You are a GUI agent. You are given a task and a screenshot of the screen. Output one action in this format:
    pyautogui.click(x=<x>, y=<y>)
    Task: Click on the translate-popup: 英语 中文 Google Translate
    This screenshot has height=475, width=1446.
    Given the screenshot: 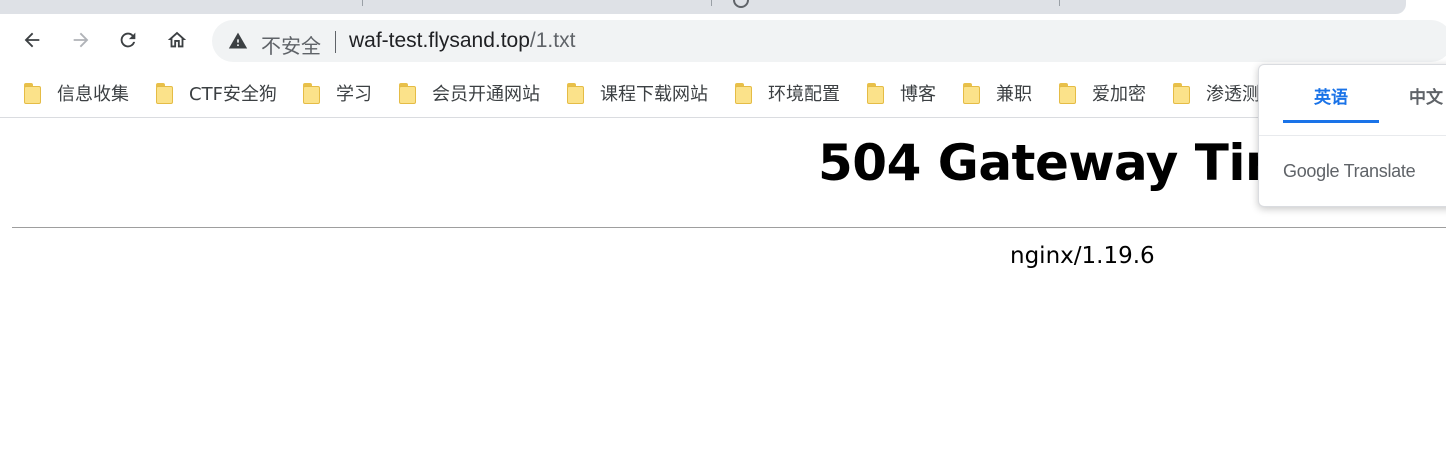 What is the action you would take?
    pyautogui.click(x=1352, y=135)
    